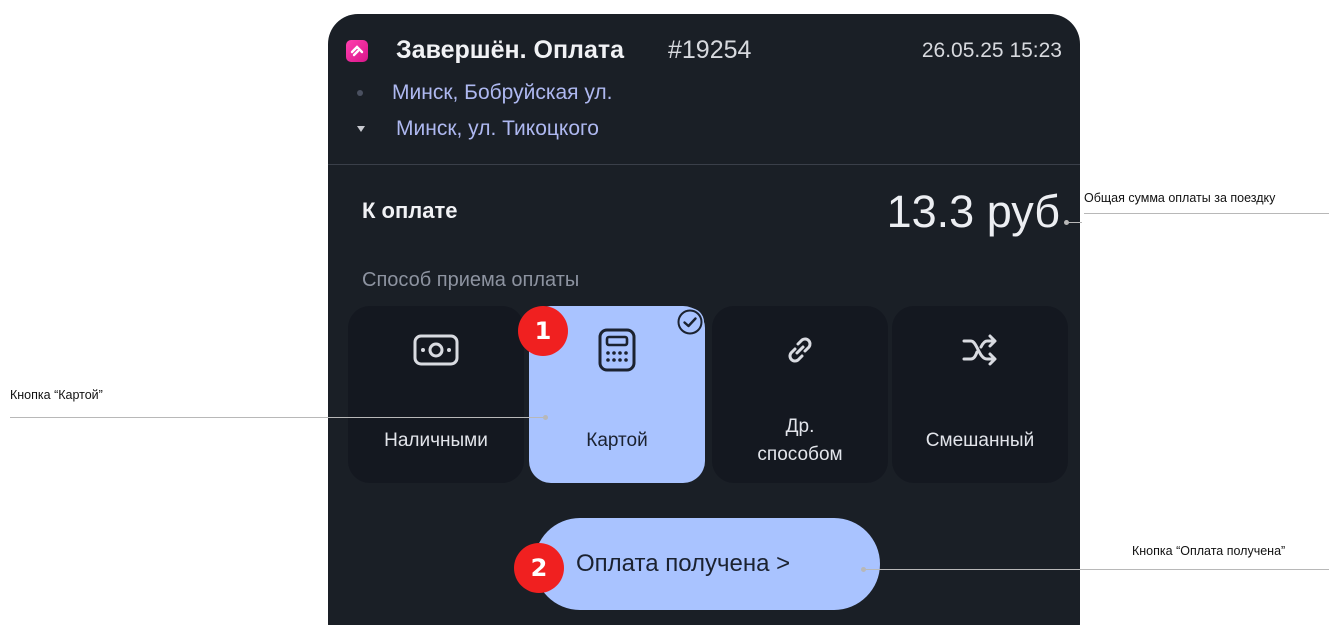  Describe the element at coordinates (1206, 213) in the screenshot. I see `amount-annotation-underline` at that location.